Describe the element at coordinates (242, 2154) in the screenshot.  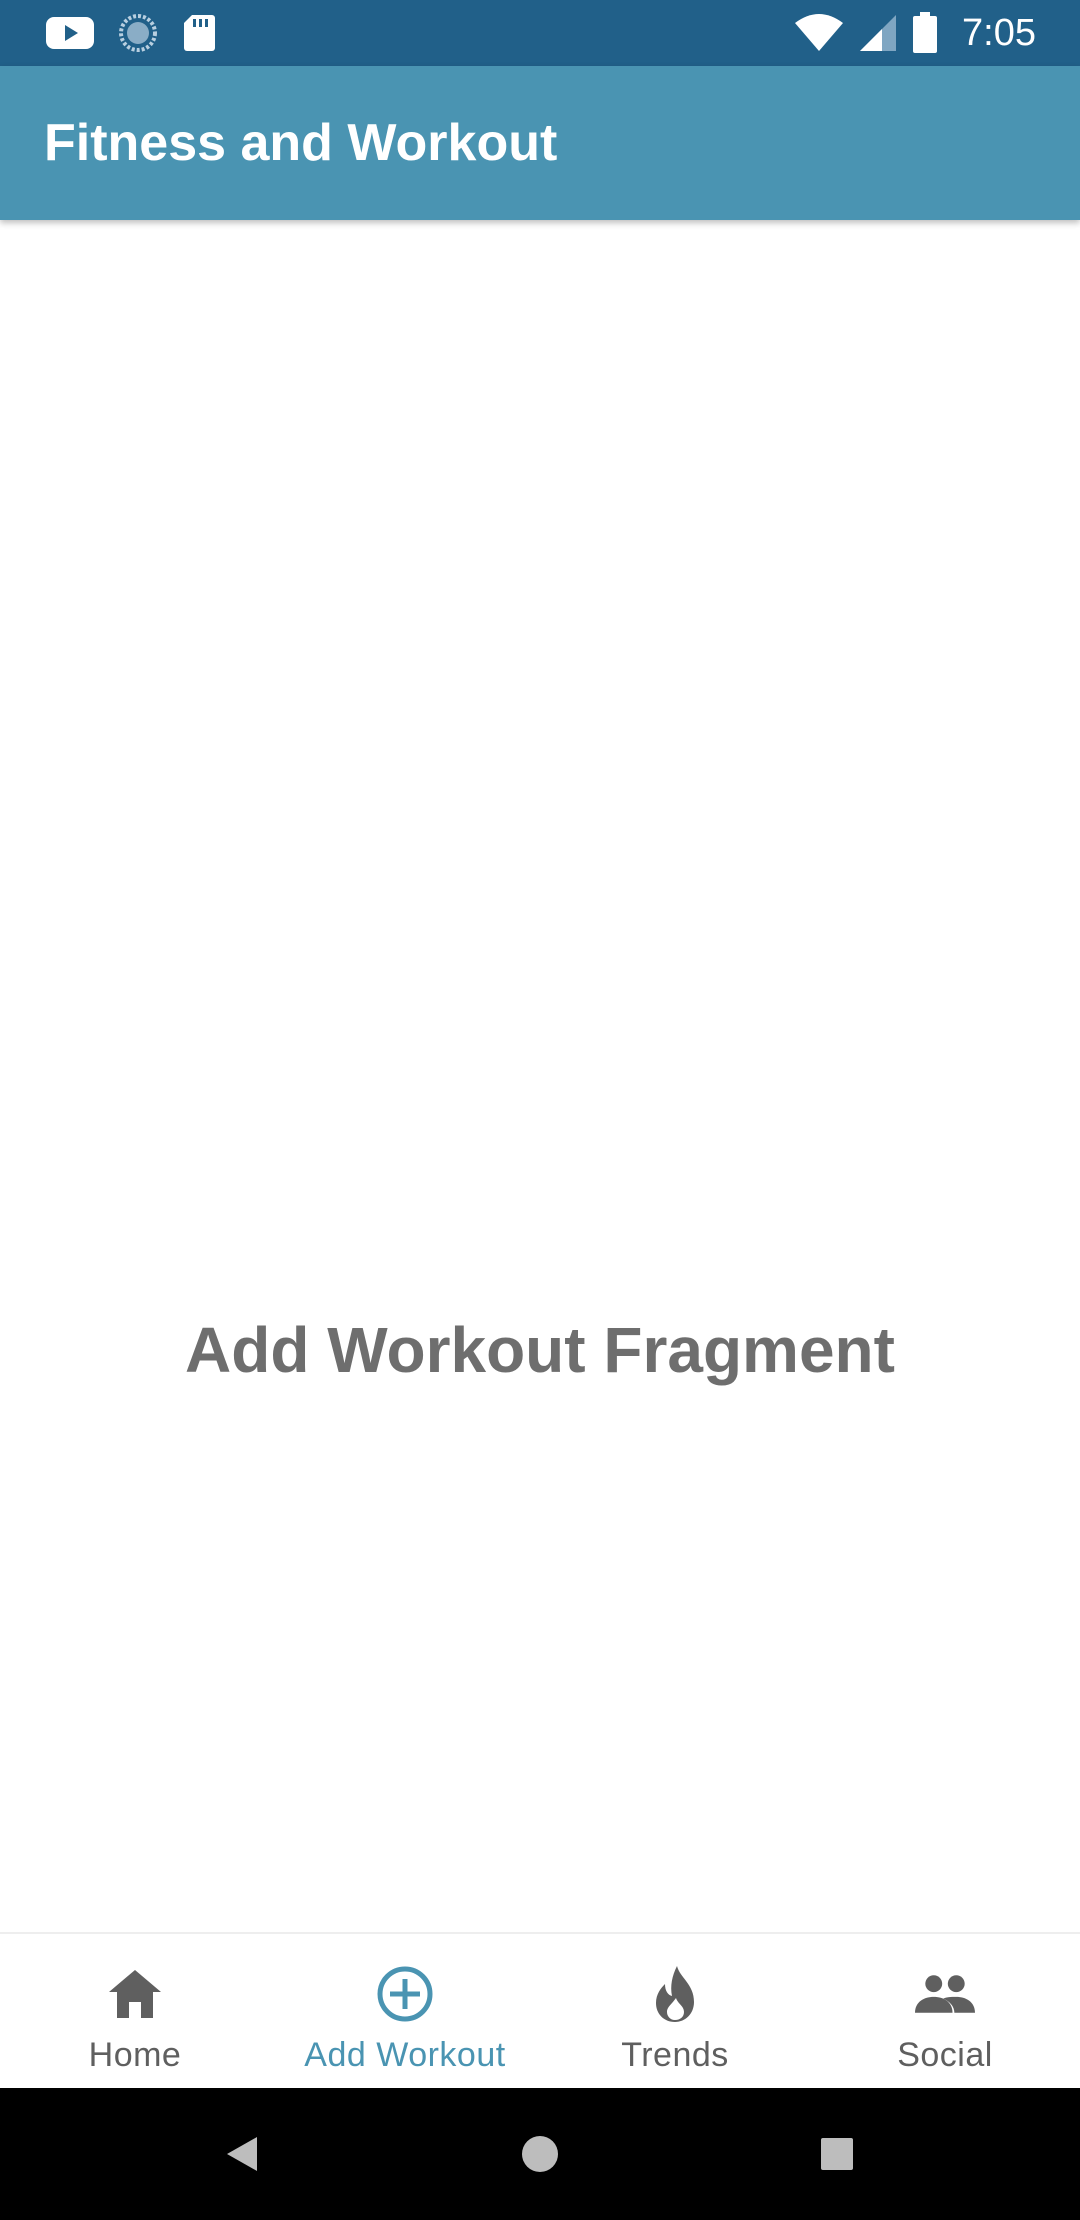
I see `back-icon` at that location.